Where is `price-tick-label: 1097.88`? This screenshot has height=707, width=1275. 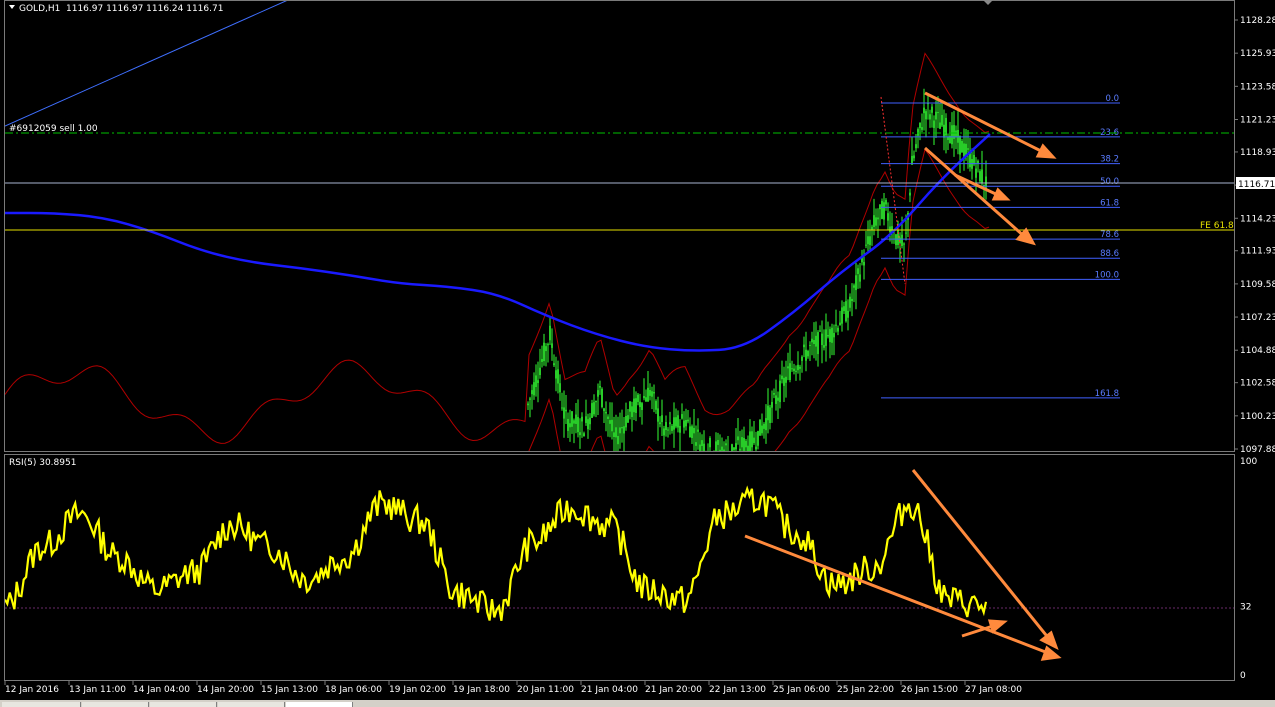 price-tick-label: 1097.88 is located at coordinates (1257, 450).